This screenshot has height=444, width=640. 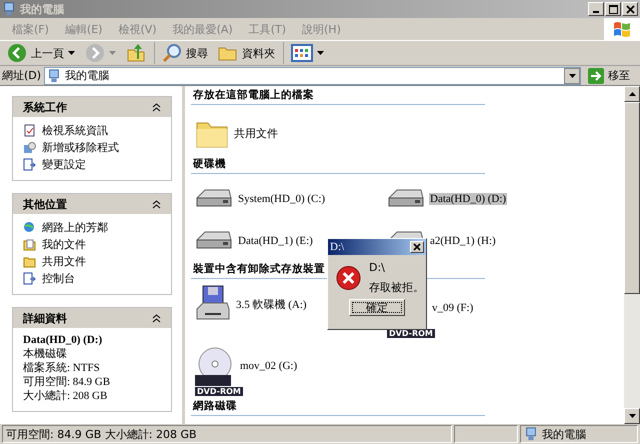 I want to click on task-link: 控制台, so click(x=58, y=278).